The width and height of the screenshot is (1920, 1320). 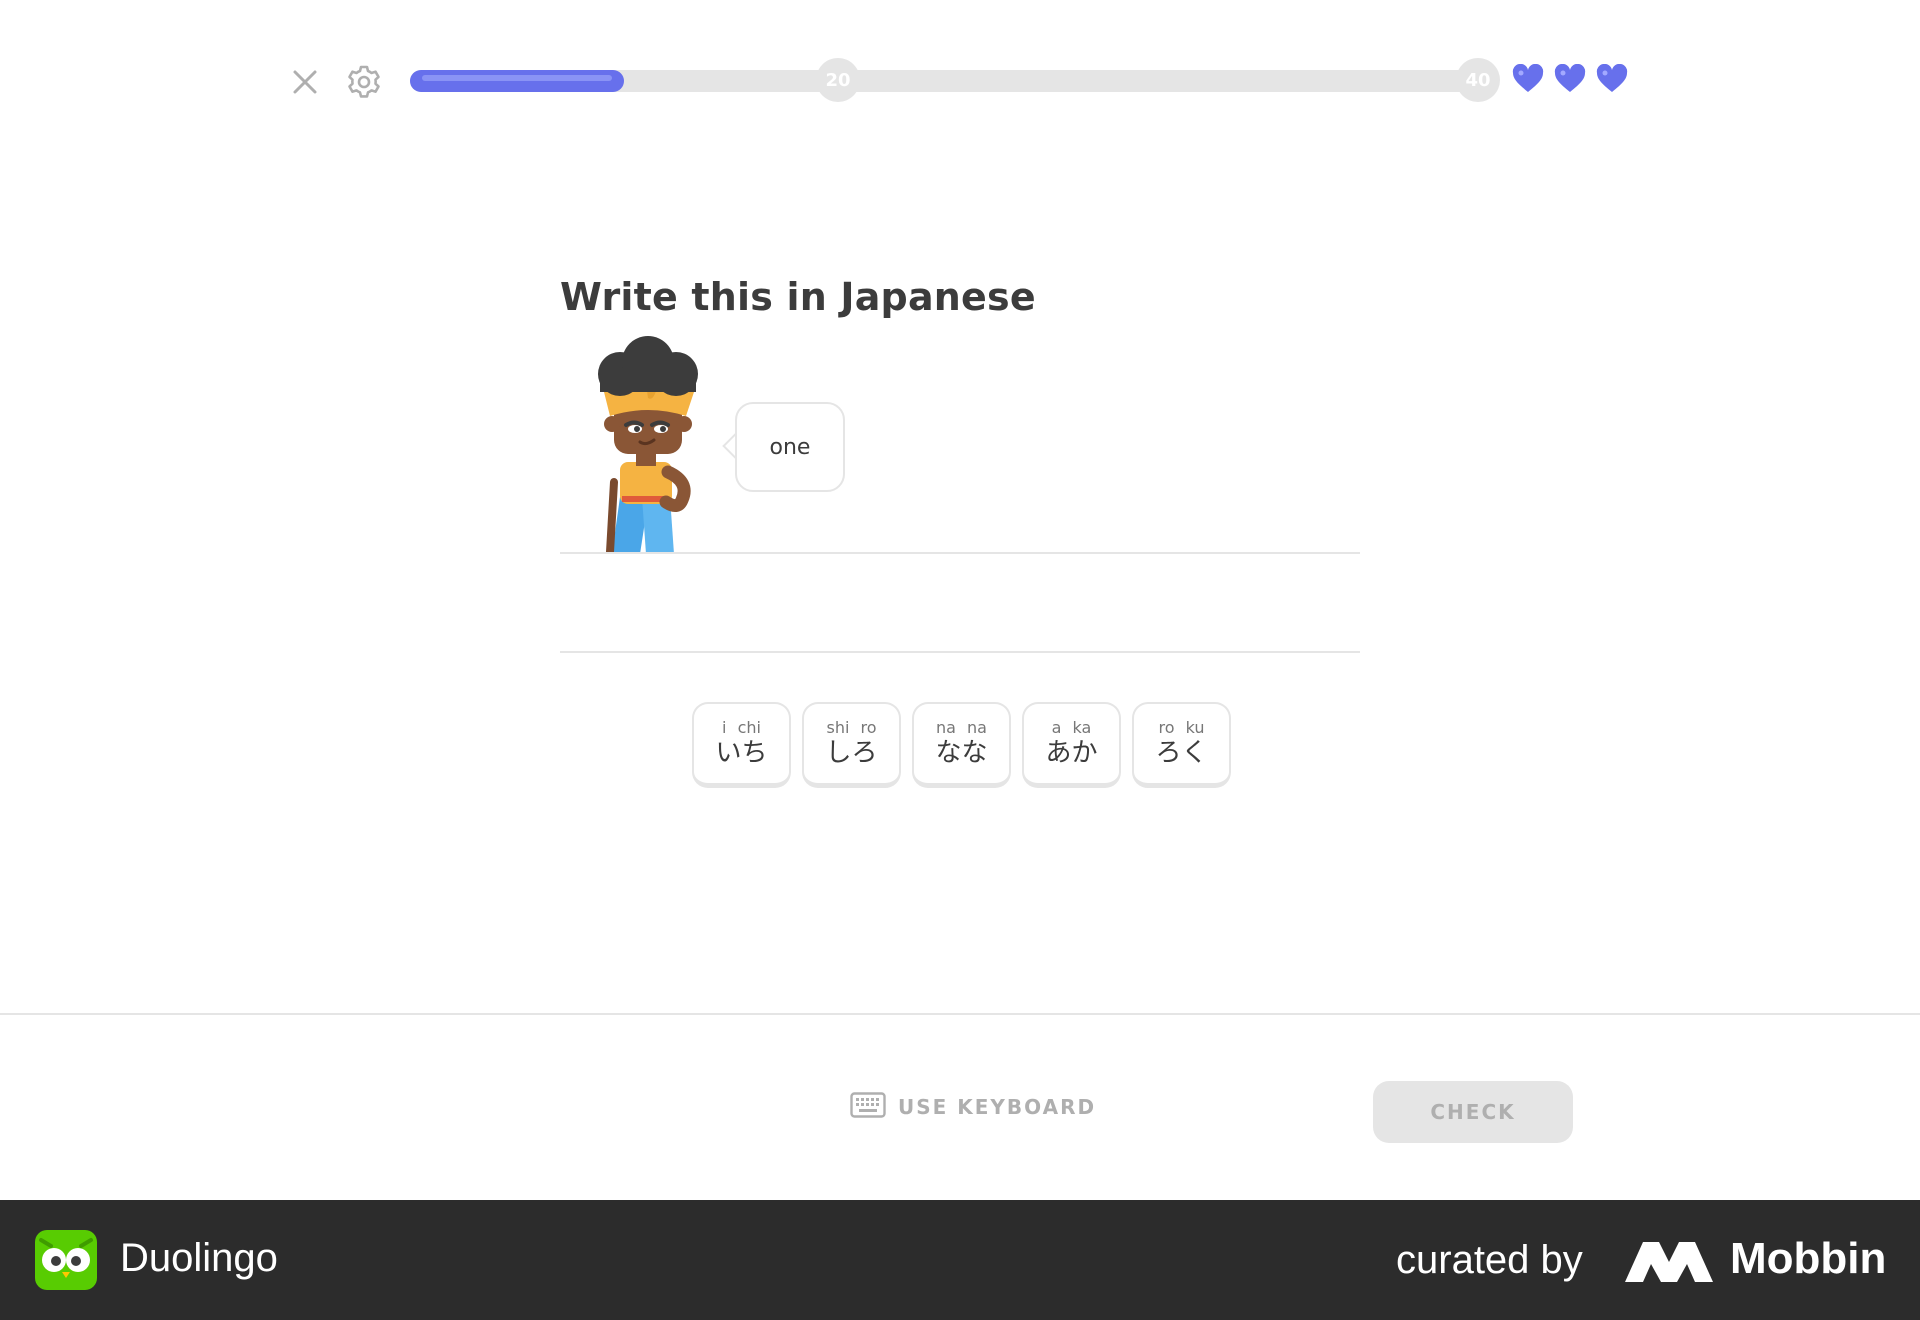 I want to click on footer-divider, so click(x=960, y=1014).